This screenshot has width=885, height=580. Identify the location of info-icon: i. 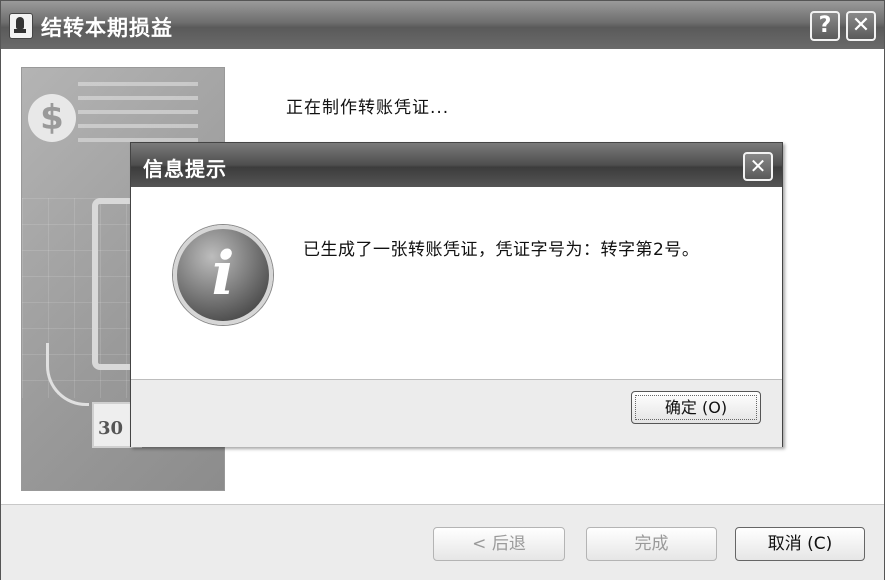
(223, 275).